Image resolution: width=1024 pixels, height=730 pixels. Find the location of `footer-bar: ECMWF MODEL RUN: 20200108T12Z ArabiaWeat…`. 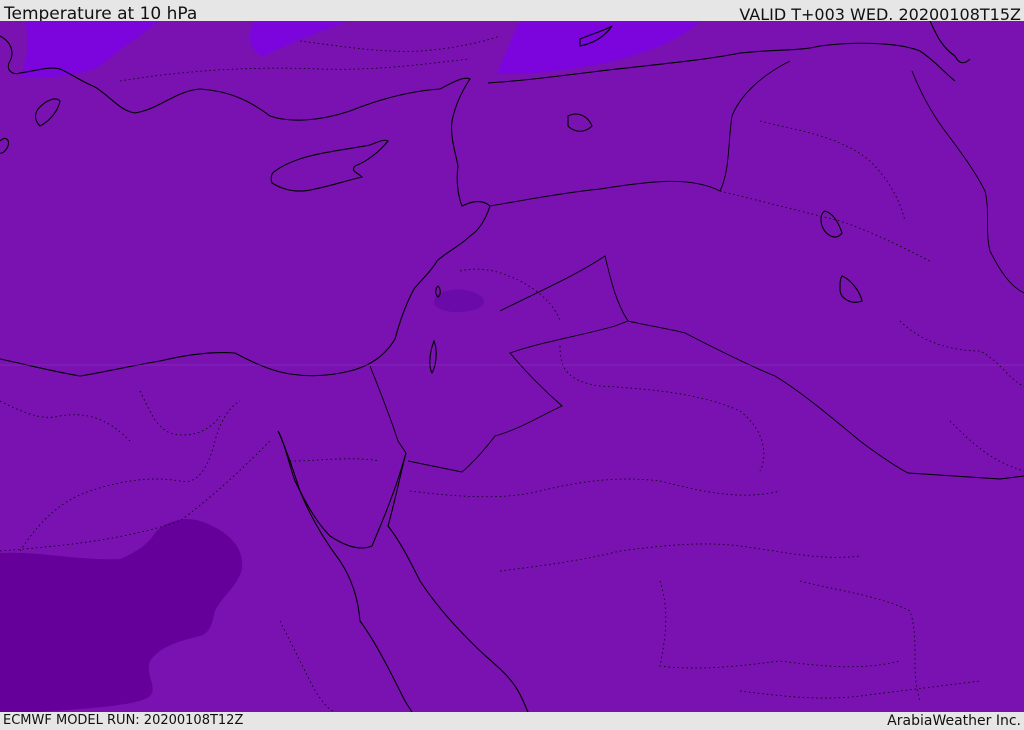

footer-bar: ECMWF MODEL RUN: 20200108T12Z ArabiaWeat… is located at coordinates (512, 720).